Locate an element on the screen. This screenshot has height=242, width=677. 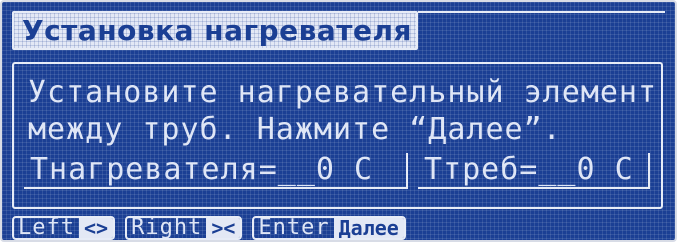
instruction-line-1: Установите нагревательный элемент is located at coordinates (343, 92).